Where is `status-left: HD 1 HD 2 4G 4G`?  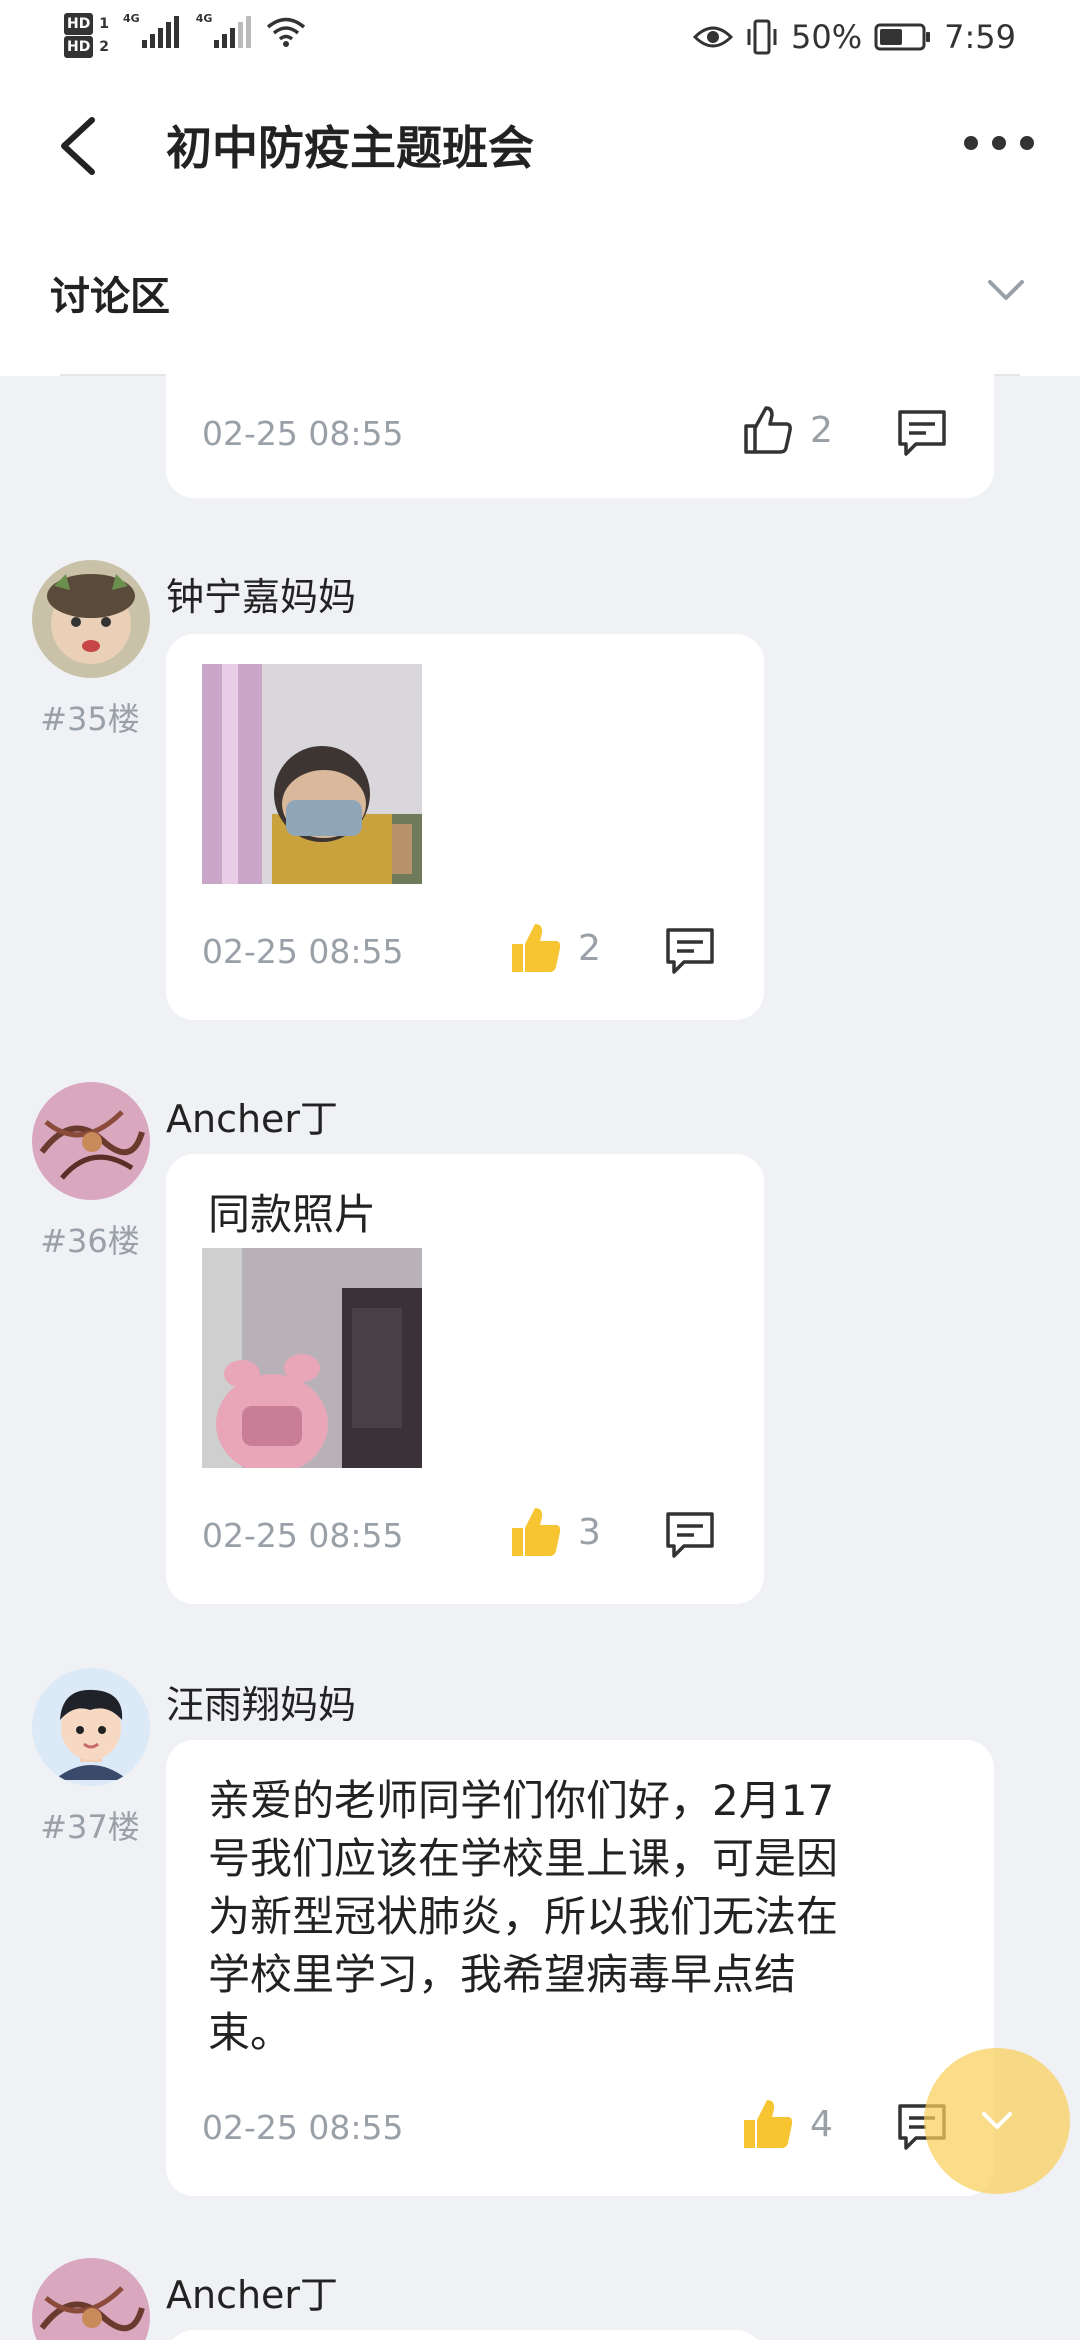 status-left: HD 1 HD 2 4G 4G is located at coordinates (185, 35).